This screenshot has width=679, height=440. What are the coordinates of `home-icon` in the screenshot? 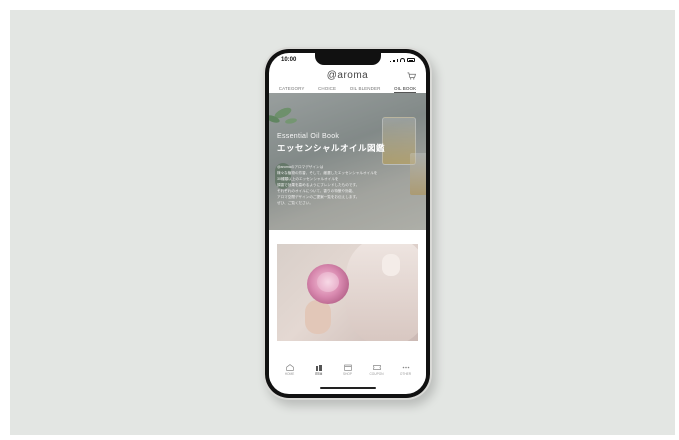 It's located at (289, 367).